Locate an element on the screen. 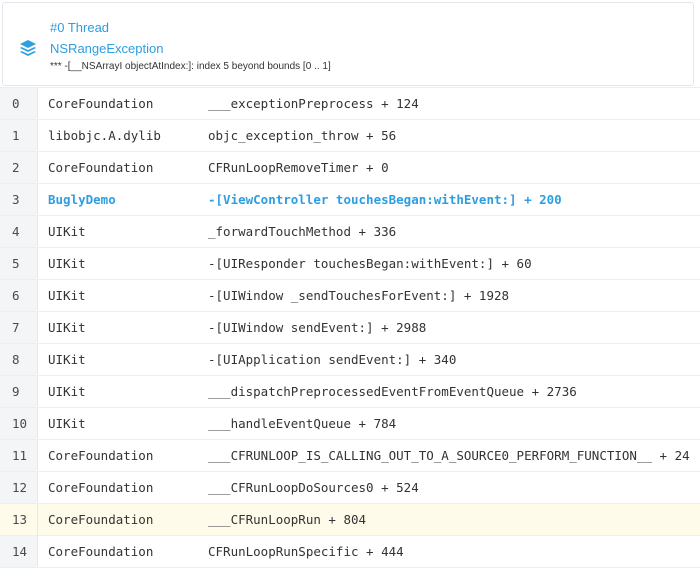 This screenshot has height=568, width=700. frame-number: 1 is located at coordinates (19, 135).